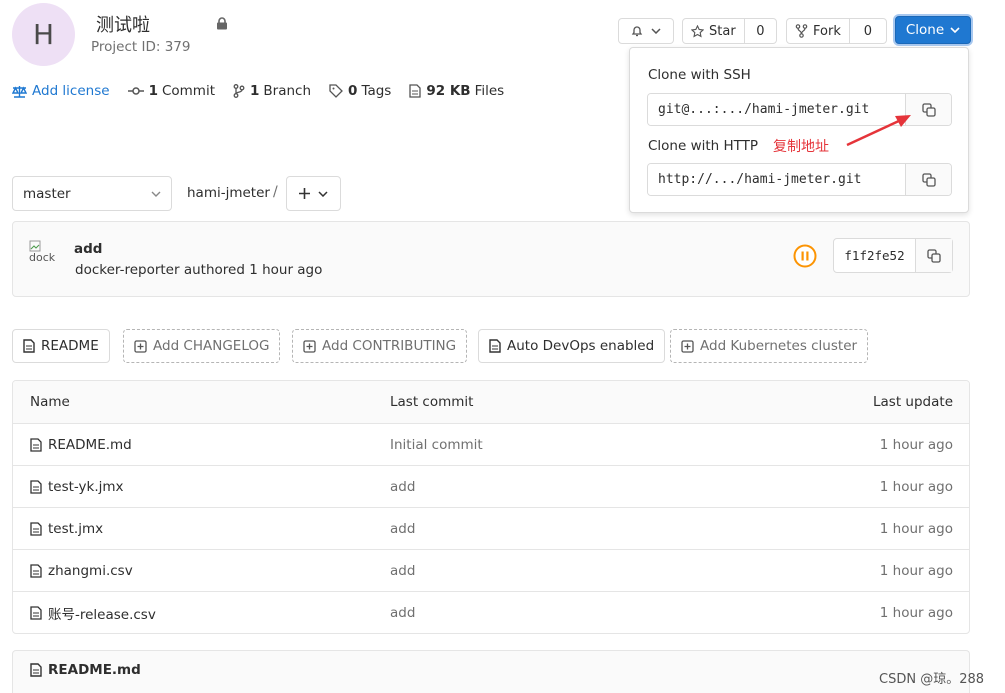  What do you see at coordinates (448, 91) in the screenshot?
I see `files-size: 92 KB` at bounding box center [448, 91].